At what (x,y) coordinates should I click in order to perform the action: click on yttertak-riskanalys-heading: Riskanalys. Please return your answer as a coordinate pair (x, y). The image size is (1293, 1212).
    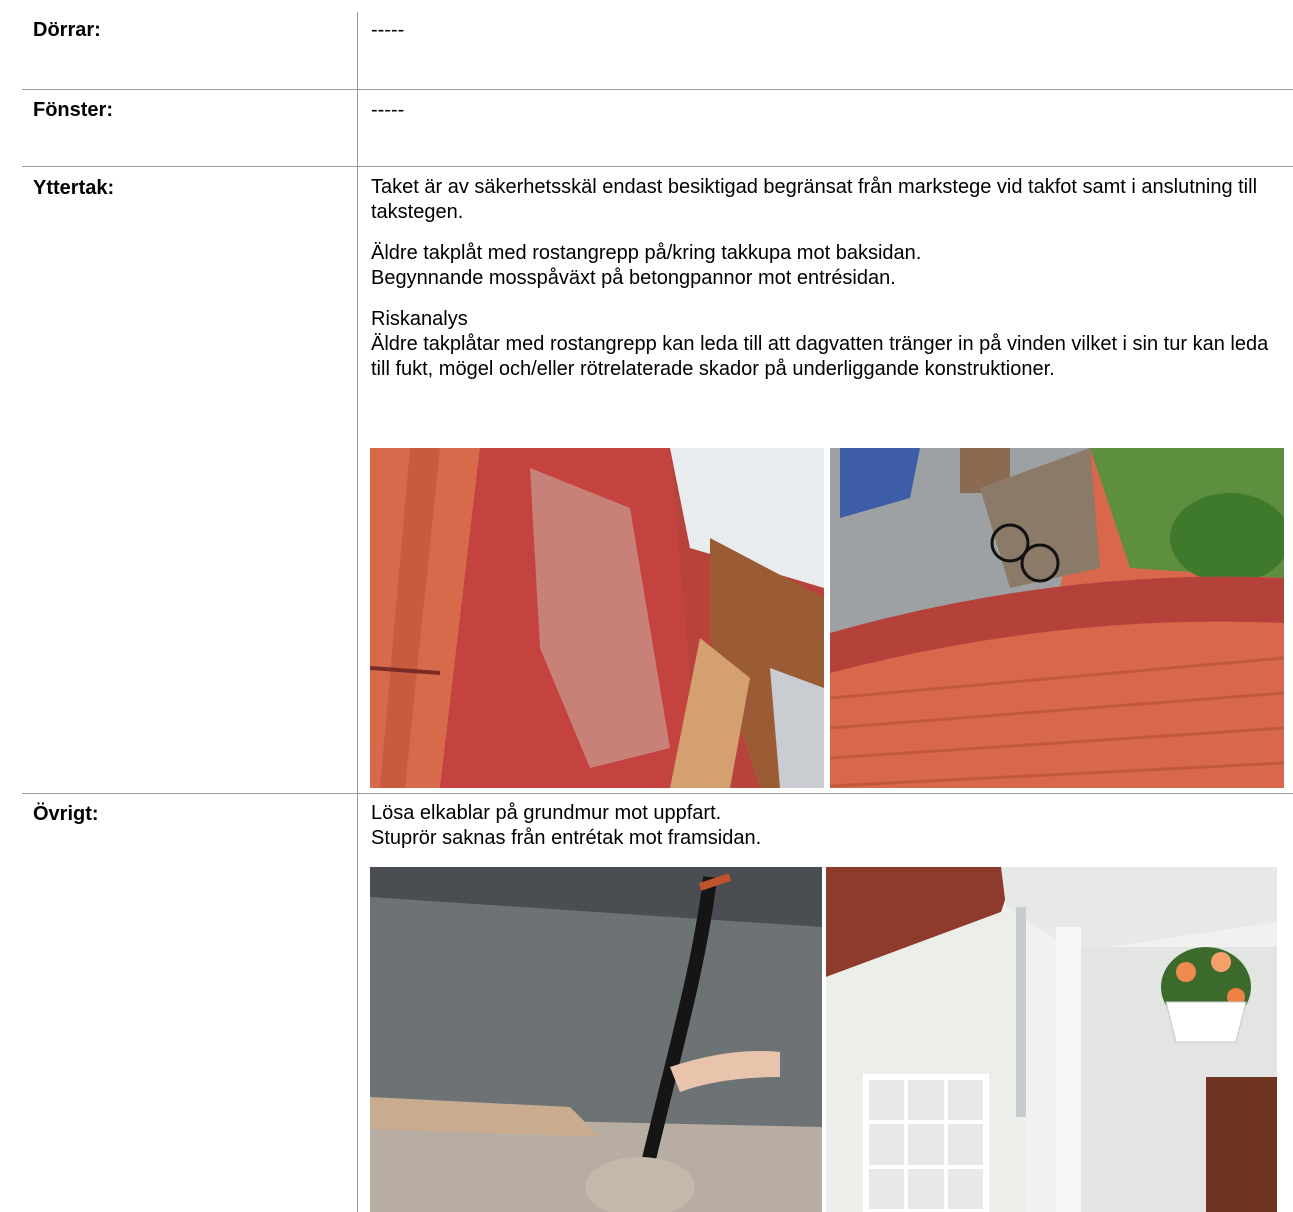
    Looking at the image, I should click on (419, 319).